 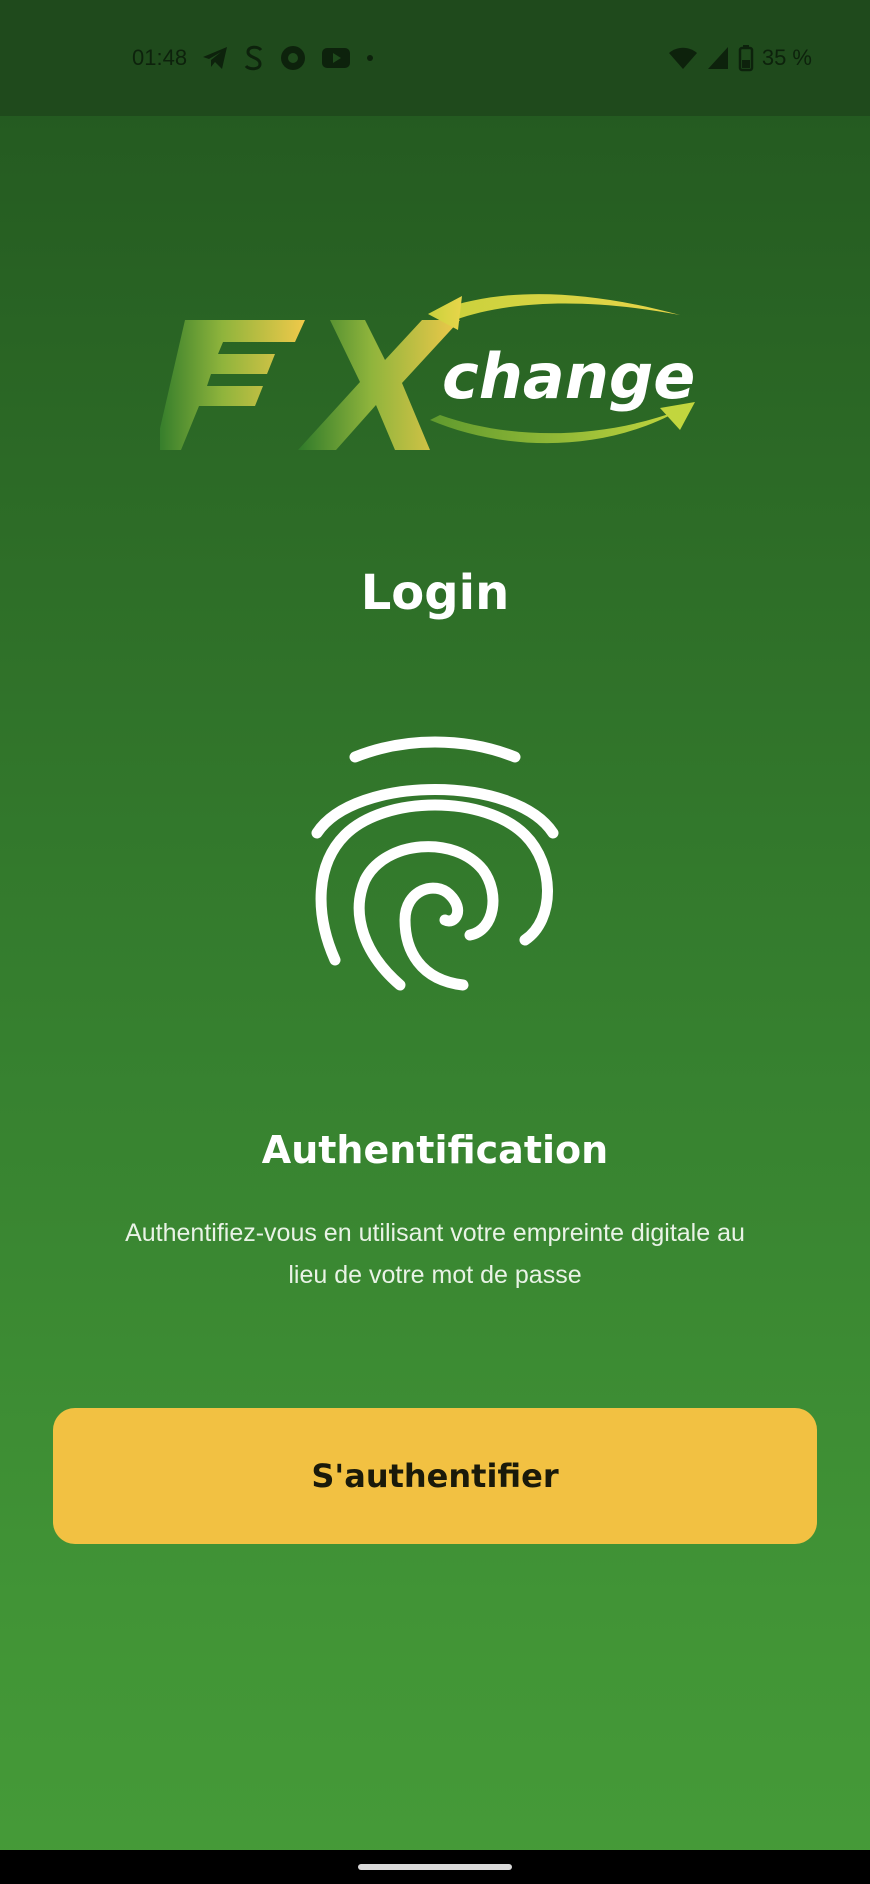 I want to click on page-title: Login, so click(x=435, y=593).